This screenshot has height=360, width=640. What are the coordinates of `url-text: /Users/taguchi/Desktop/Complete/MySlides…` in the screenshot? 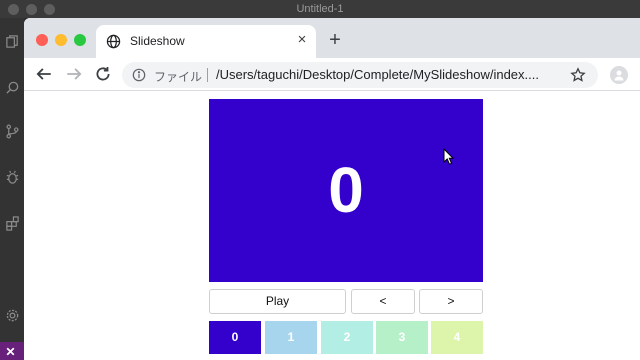 It's located at (377, 74).